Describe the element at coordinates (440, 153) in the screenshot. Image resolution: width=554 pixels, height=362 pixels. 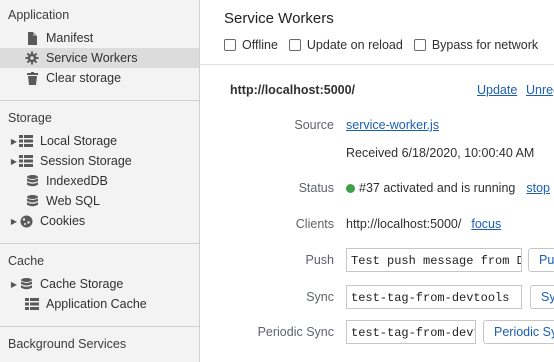
I see `received-timestamp: Received 6/18/2020, 10:00:40 AM` at that location.